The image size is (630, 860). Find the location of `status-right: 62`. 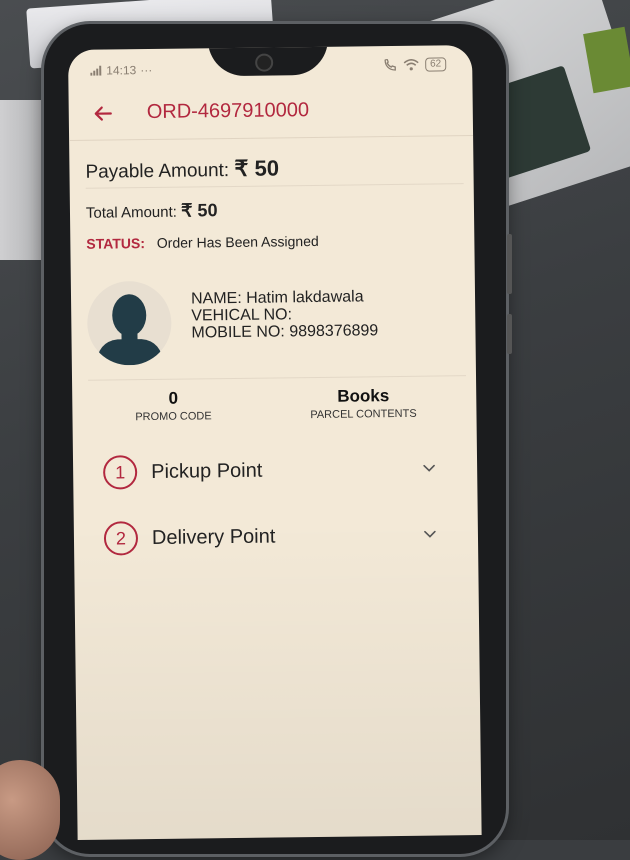

status-right: 62 is located at coordinates (414, 64).